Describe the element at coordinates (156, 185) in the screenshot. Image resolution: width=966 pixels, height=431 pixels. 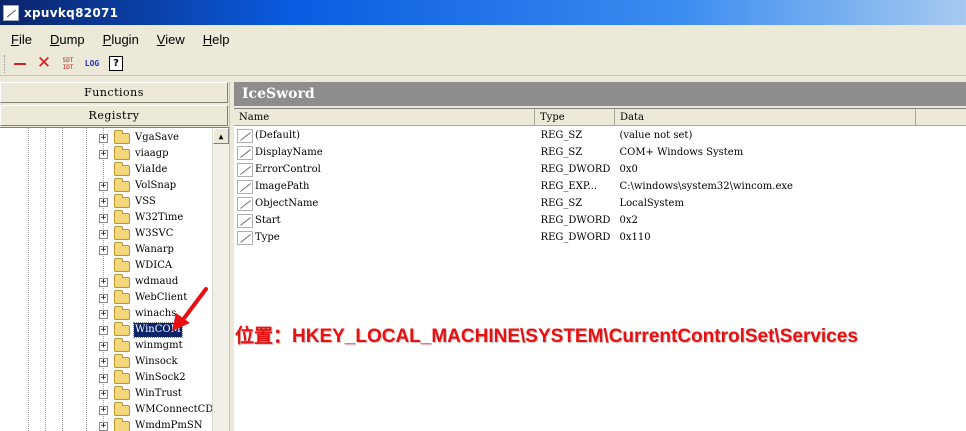
I see `tree-item-label: VolSnap` at that location.